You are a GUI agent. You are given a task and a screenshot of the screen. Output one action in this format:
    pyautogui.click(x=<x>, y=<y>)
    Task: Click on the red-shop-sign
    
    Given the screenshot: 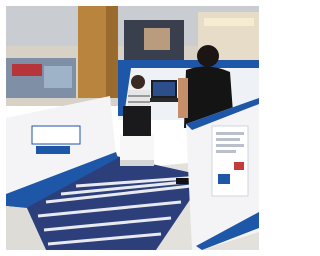 What is the action you would take?
    pyautogui.click(x=27, y=70)
    